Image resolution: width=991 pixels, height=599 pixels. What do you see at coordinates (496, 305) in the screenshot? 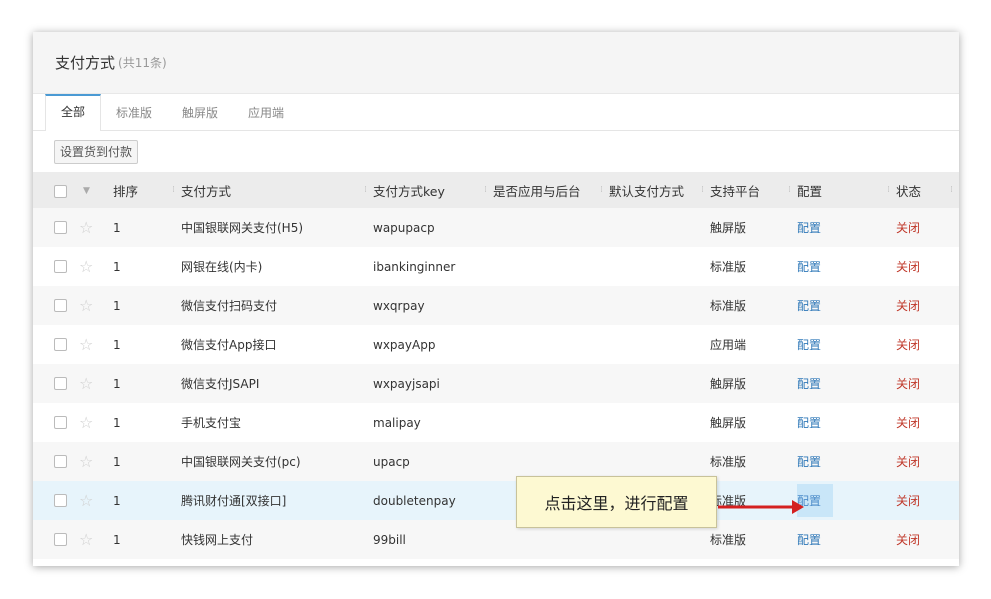
I see `table-row: ☆ 1 微信支付扫码支付 wxqrpay 标准版 配置 关闭` at bounding box center [496, 305].